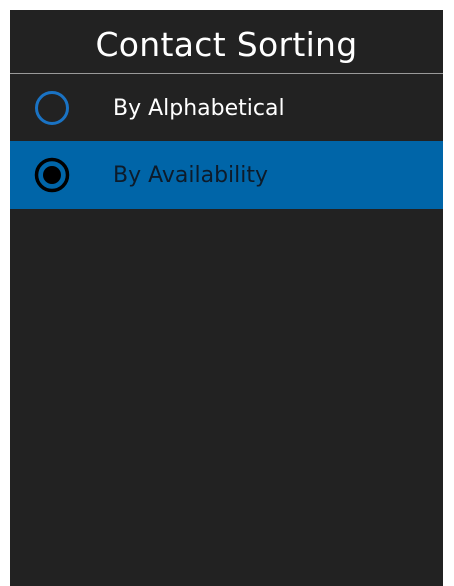  I want to click on option-by-availability: By Availability, so click(226, 175).